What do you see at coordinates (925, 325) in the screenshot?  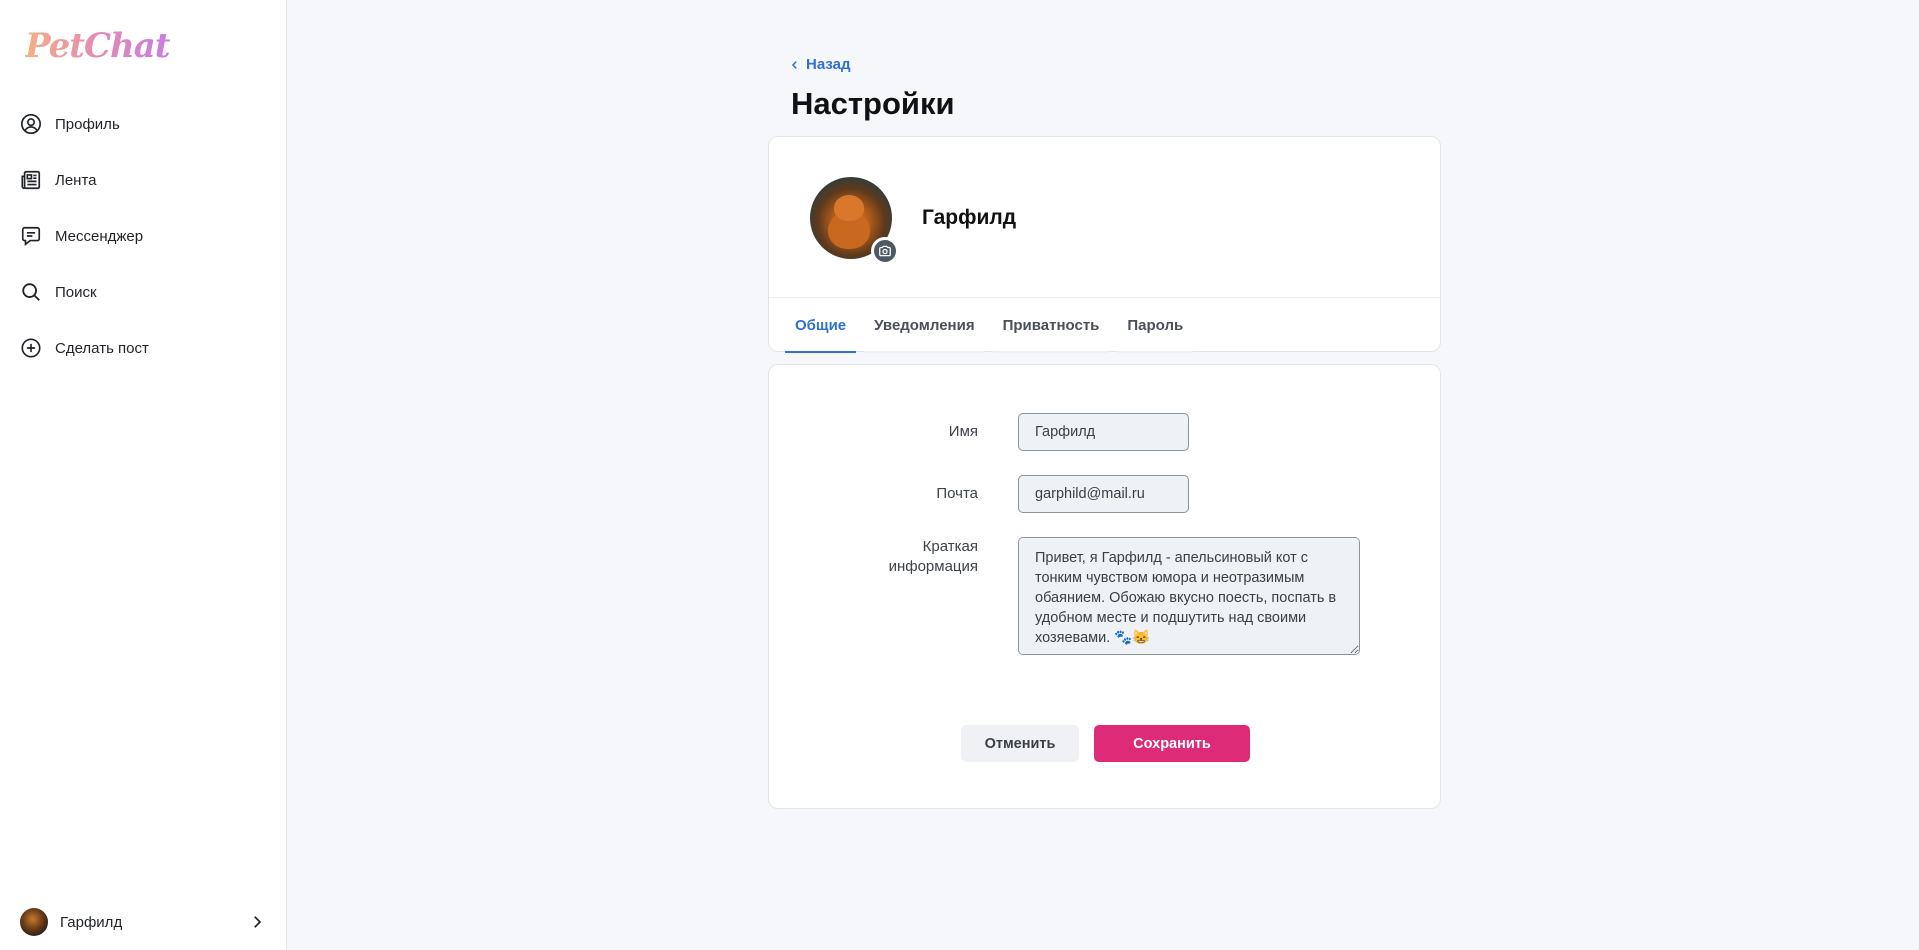 I see `tab-notifications: Уведомления` at bounding box center [925, 325].